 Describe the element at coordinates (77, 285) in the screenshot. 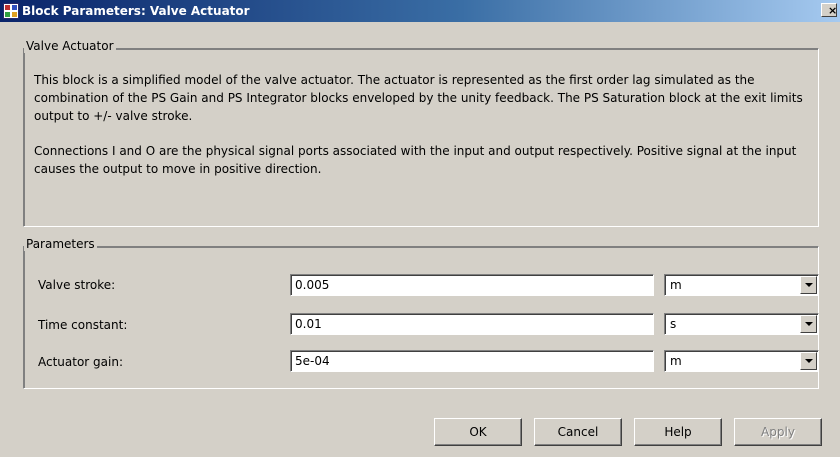

I see `valve-stroke-label: Valve stroke:` at that location.